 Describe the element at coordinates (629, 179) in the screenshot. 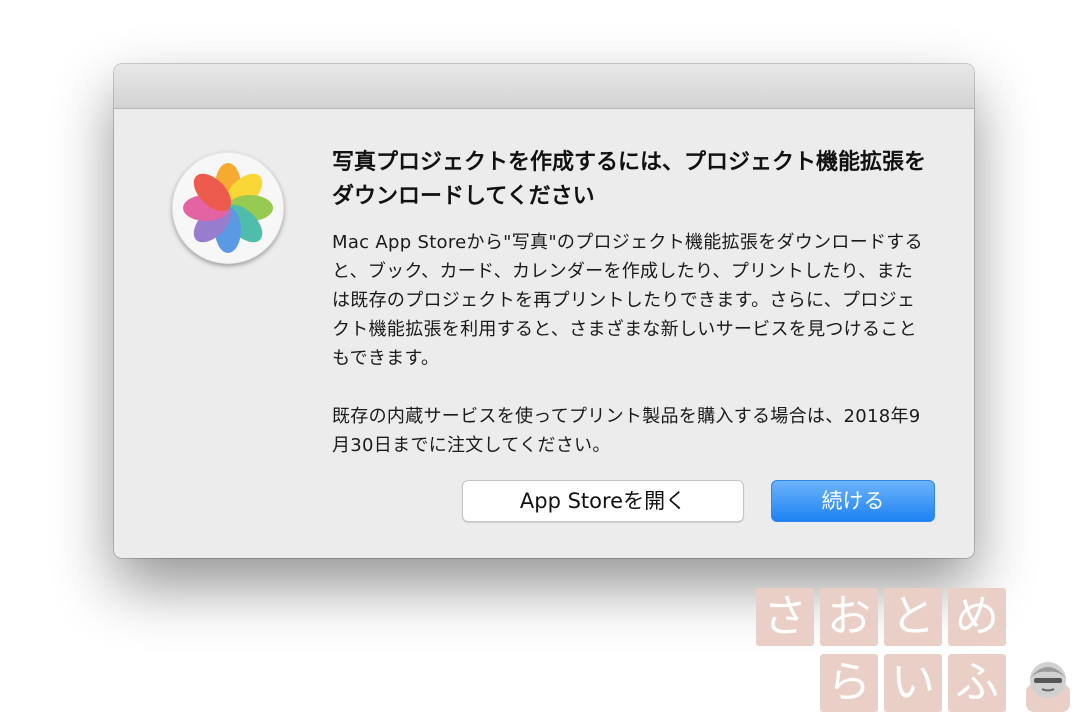

I see `dialog-title: 写真プロジェクトを作成するには、プロジェクト機能拡張をダウンロードしてください` at that location.